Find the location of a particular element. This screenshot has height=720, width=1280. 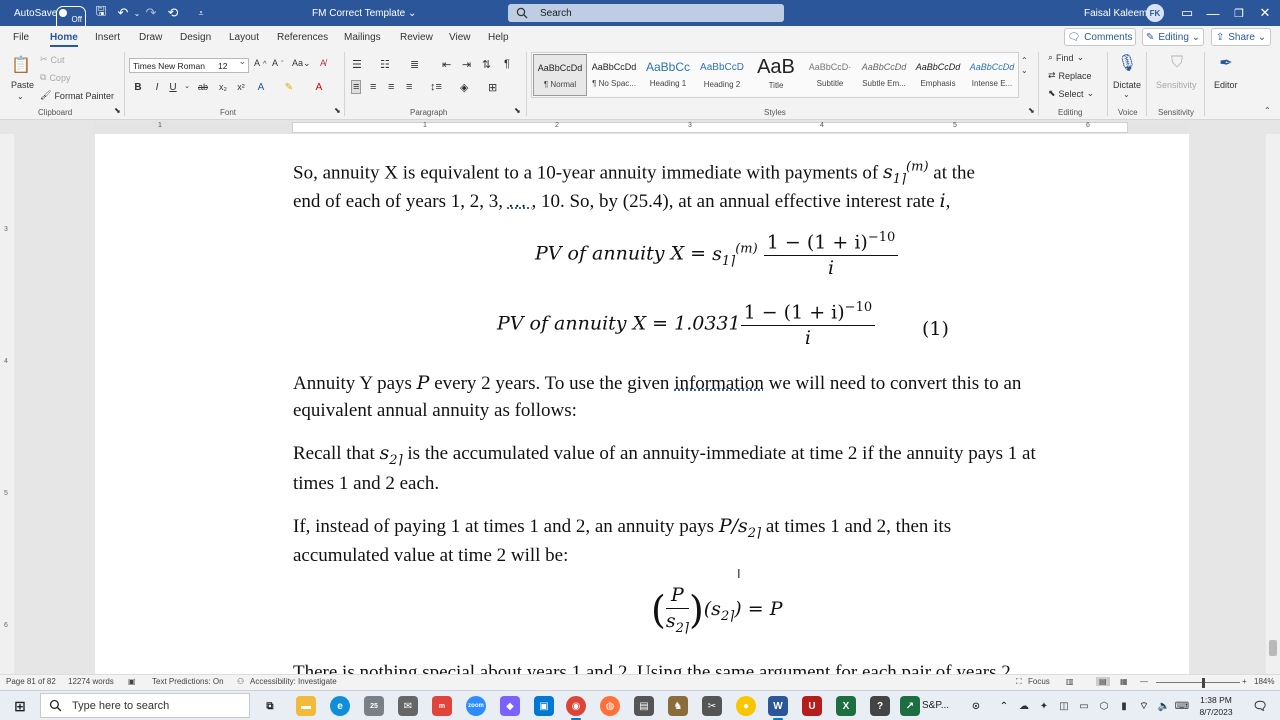

file-explorer-icon: ▬ is located at coordinates (306, 706).